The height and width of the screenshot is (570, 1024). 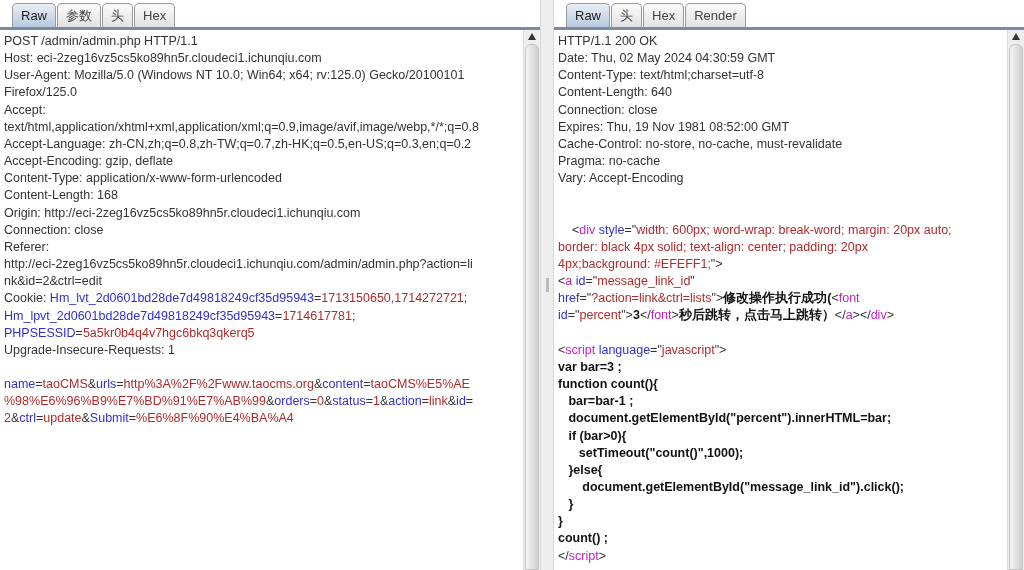 What do you see at coordinates (627, 282) in the screenshot?
I see `code-line: <a id="message_link_id"` at bounding box center [627, 282].